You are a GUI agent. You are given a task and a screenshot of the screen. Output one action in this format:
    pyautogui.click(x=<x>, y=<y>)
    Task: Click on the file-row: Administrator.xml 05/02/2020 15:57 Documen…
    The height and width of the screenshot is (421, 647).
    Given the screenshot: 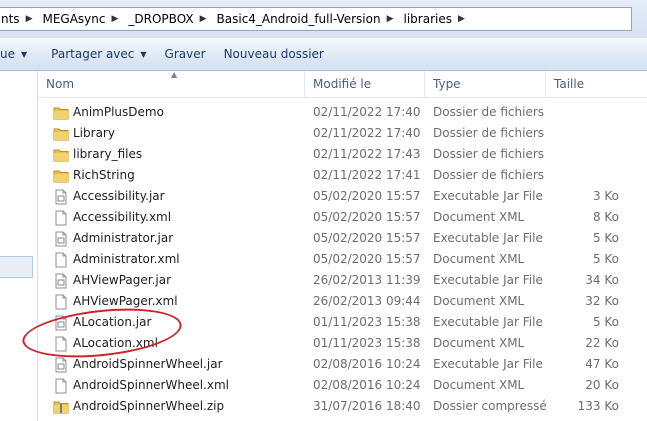 What is the action you would take?
    pyautogui.click(x=342, y=259)
    